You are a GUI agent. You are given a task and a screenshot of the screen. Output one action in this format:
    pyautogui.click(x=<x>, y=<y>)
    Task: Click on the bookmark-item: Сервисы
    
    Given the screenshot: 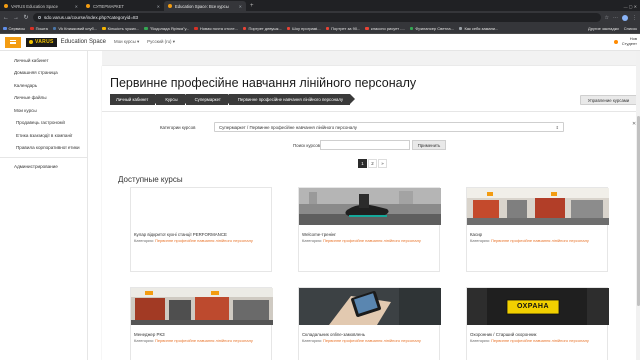 What is the action you would take?
    pyautogui.click(x=14, y=28)
    